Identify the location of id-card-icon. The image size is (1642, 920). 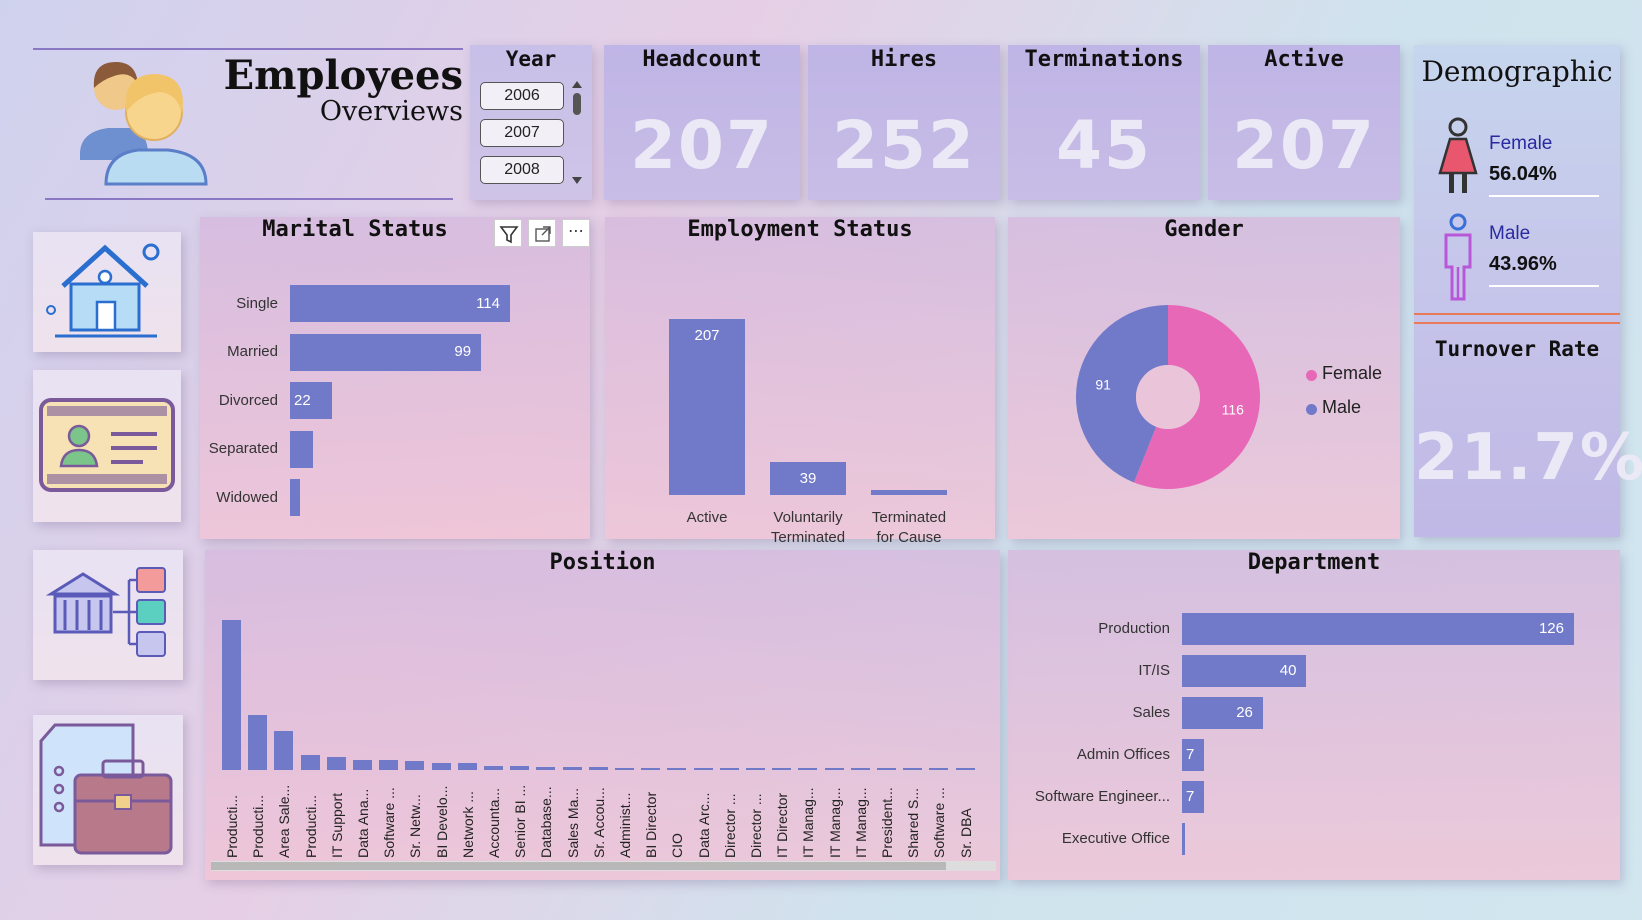
(107, 445).